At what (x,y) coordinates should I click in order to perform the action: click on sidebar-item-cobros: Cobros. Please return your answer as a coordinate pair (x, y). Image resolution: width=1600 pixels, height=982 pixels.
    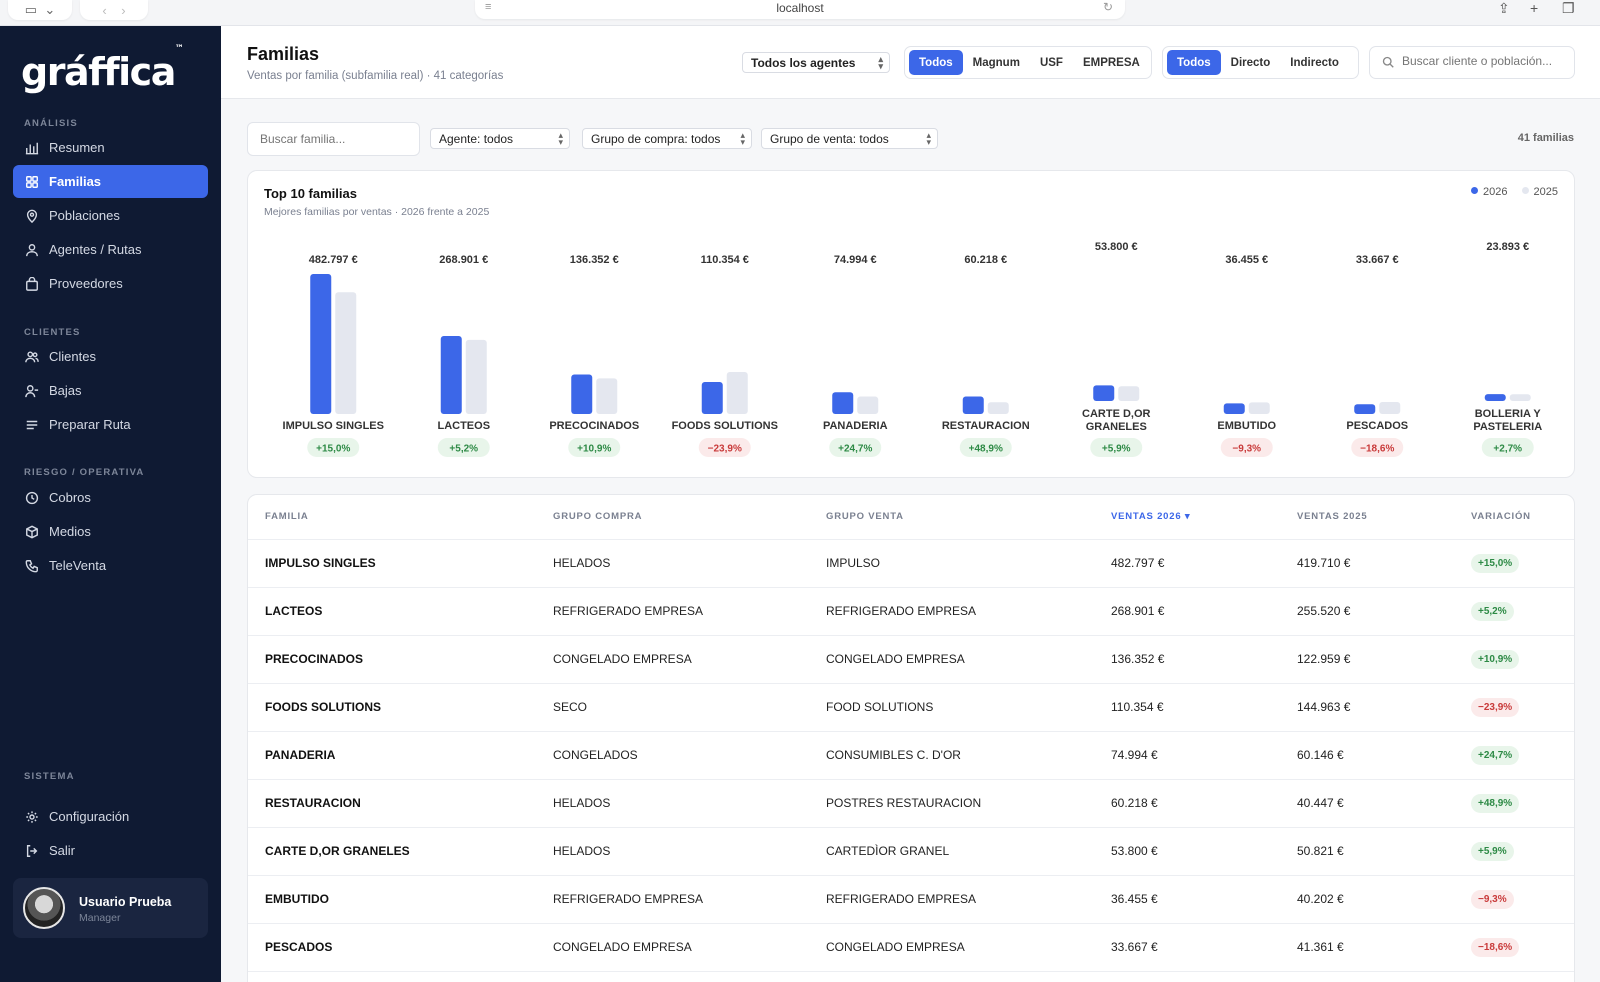
    Looking at the image, I should click on (110, 497).